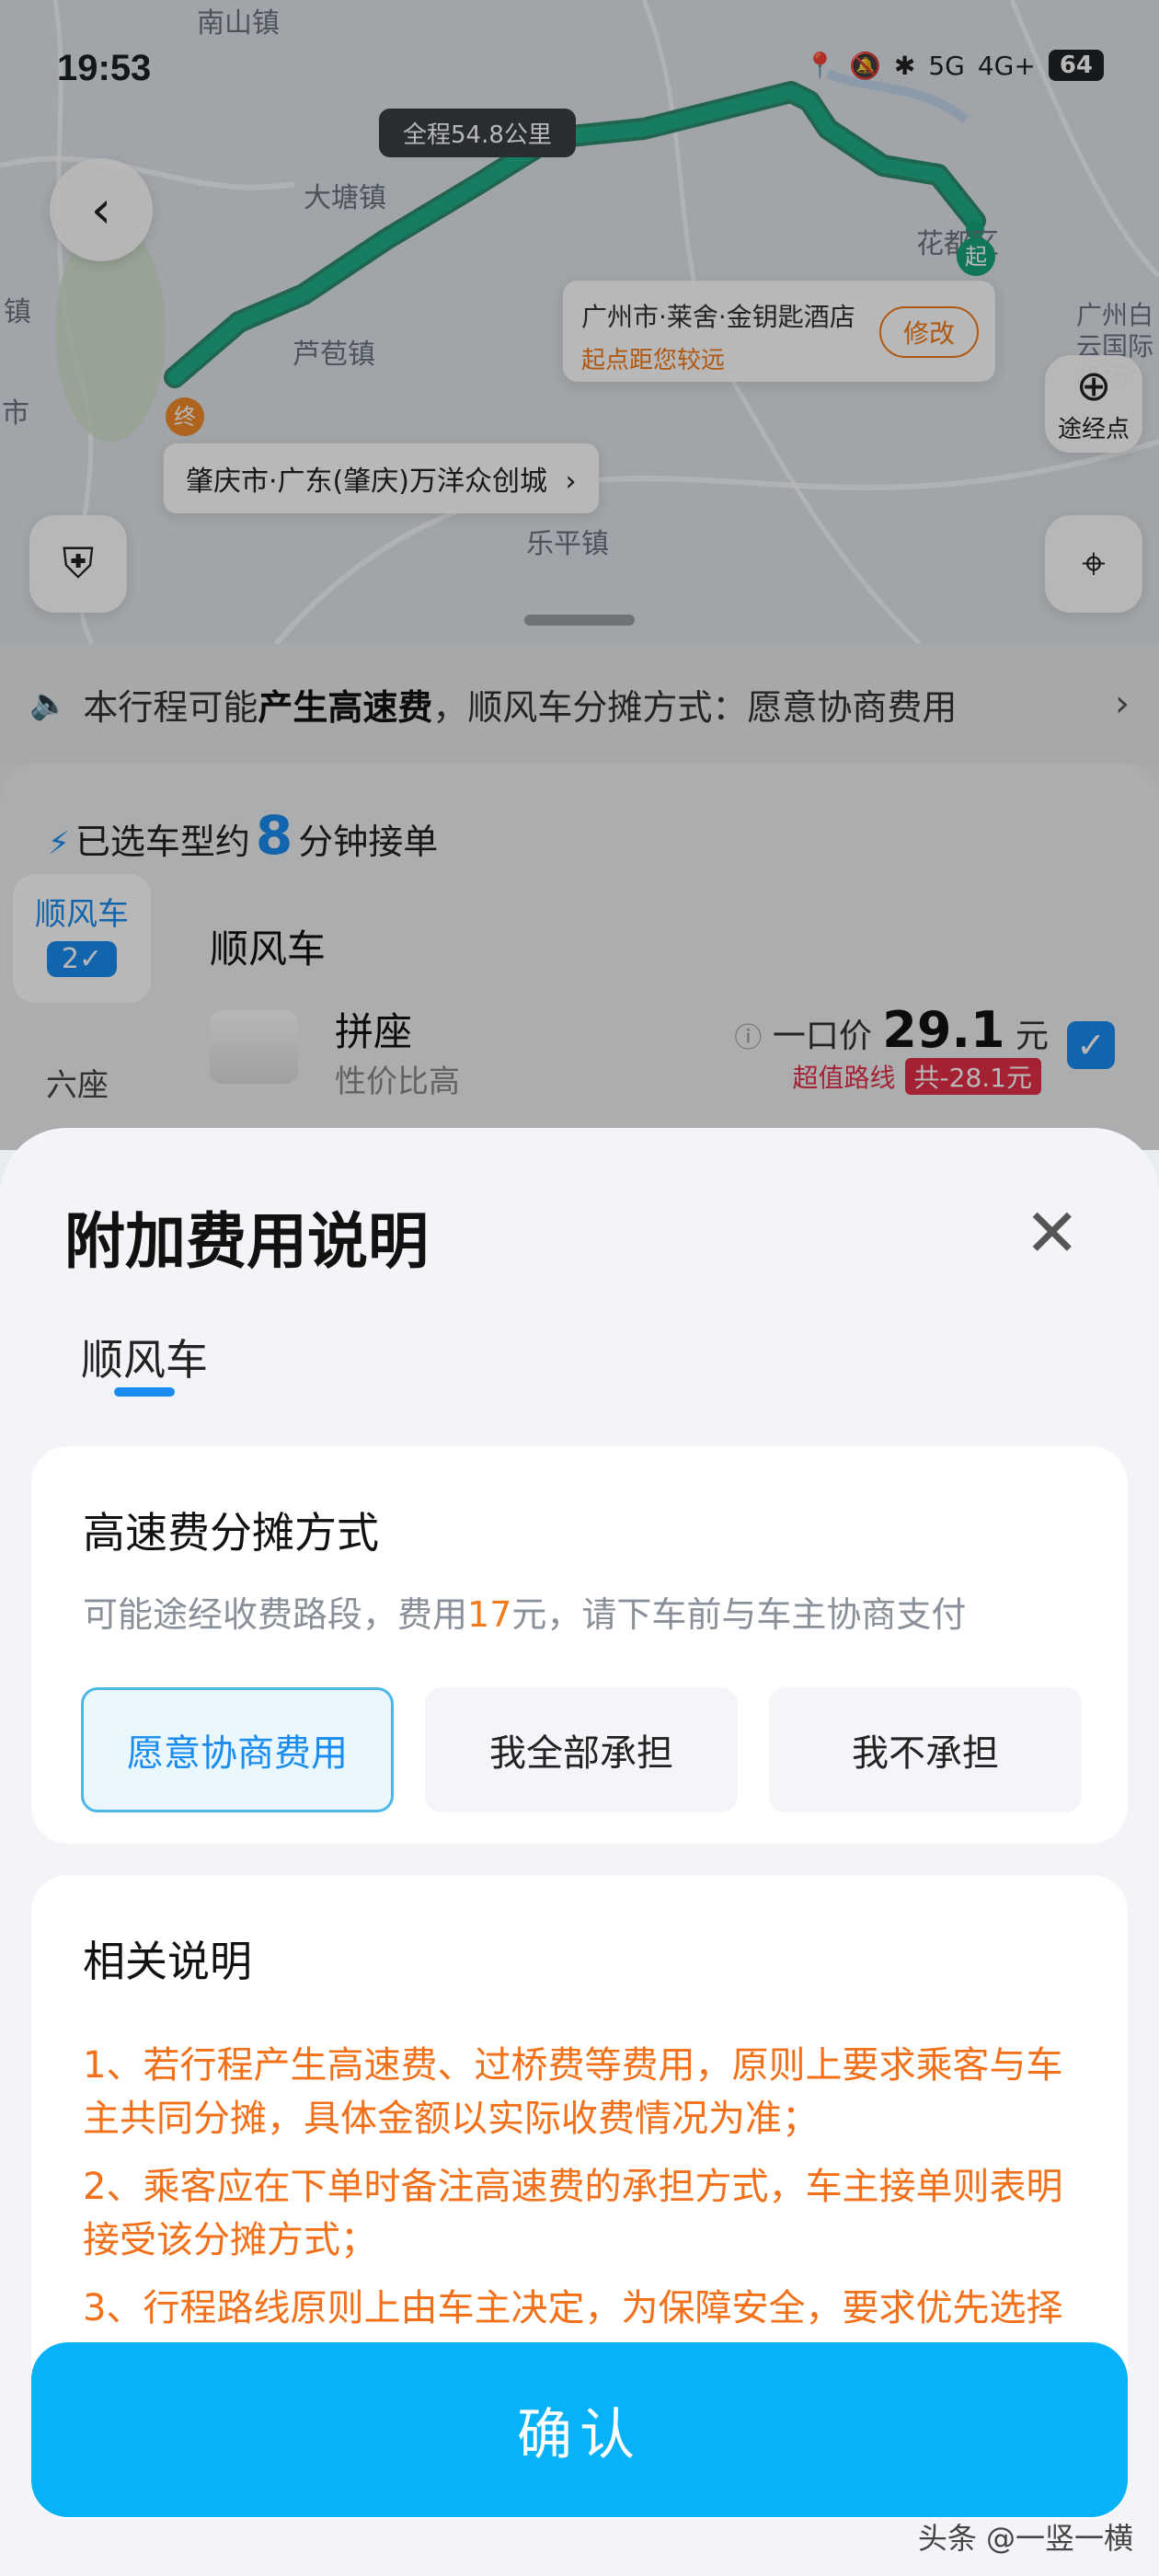 This screenshot has width=1159, height=2576. What do you see at coordinates (167, 1961) in the screenshot?
I see `notes-title: 相关说明` at bounding box center [167, 1961].